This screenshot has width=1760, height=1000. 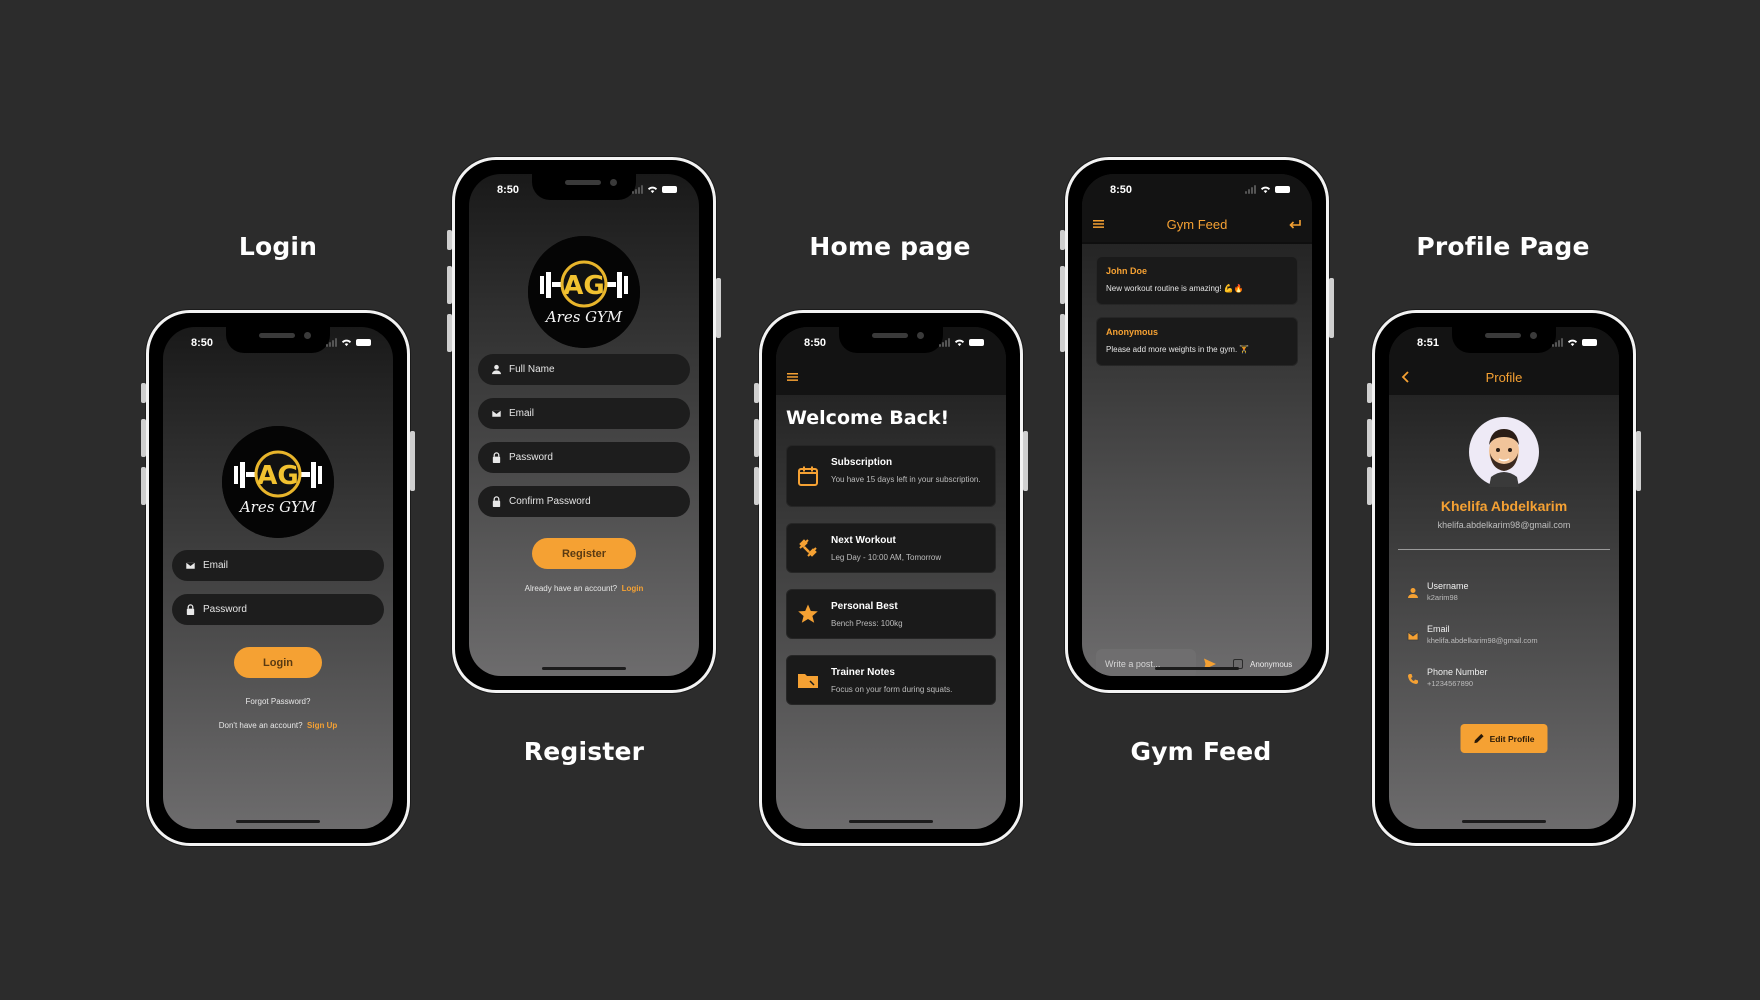 What do you see at coordinates (1508, 594) in the screenshot?
I see `username-row: Username k2arim98` at bounding box center [1508, 594].